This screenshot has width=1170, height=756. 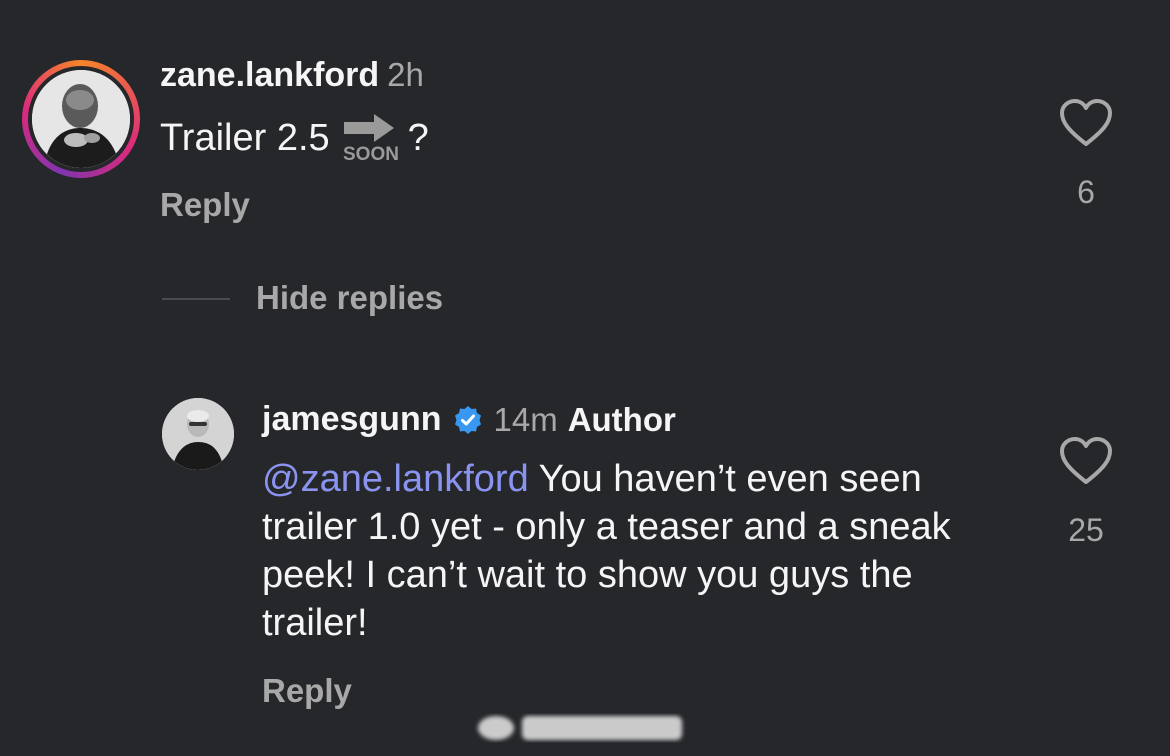 I want to click on like-count: 6, so click(x=1086, y=192).